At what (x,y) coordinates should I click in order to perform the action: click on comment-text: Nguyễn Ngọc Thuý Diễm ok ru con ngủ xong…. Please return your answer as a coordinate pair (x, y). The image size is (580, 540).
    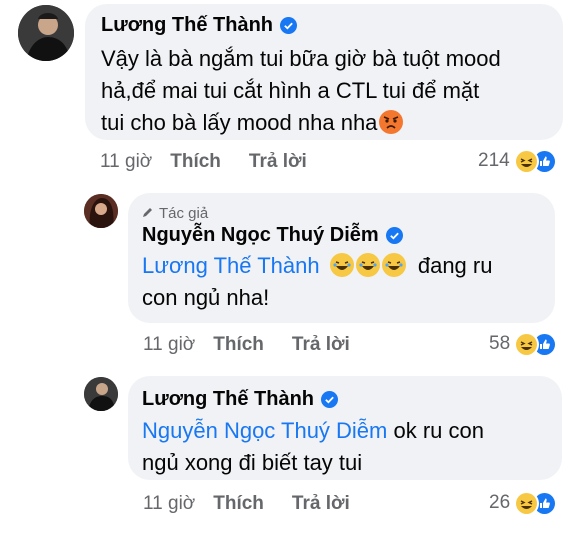
    Looking at the image, I should click on (345, 447).